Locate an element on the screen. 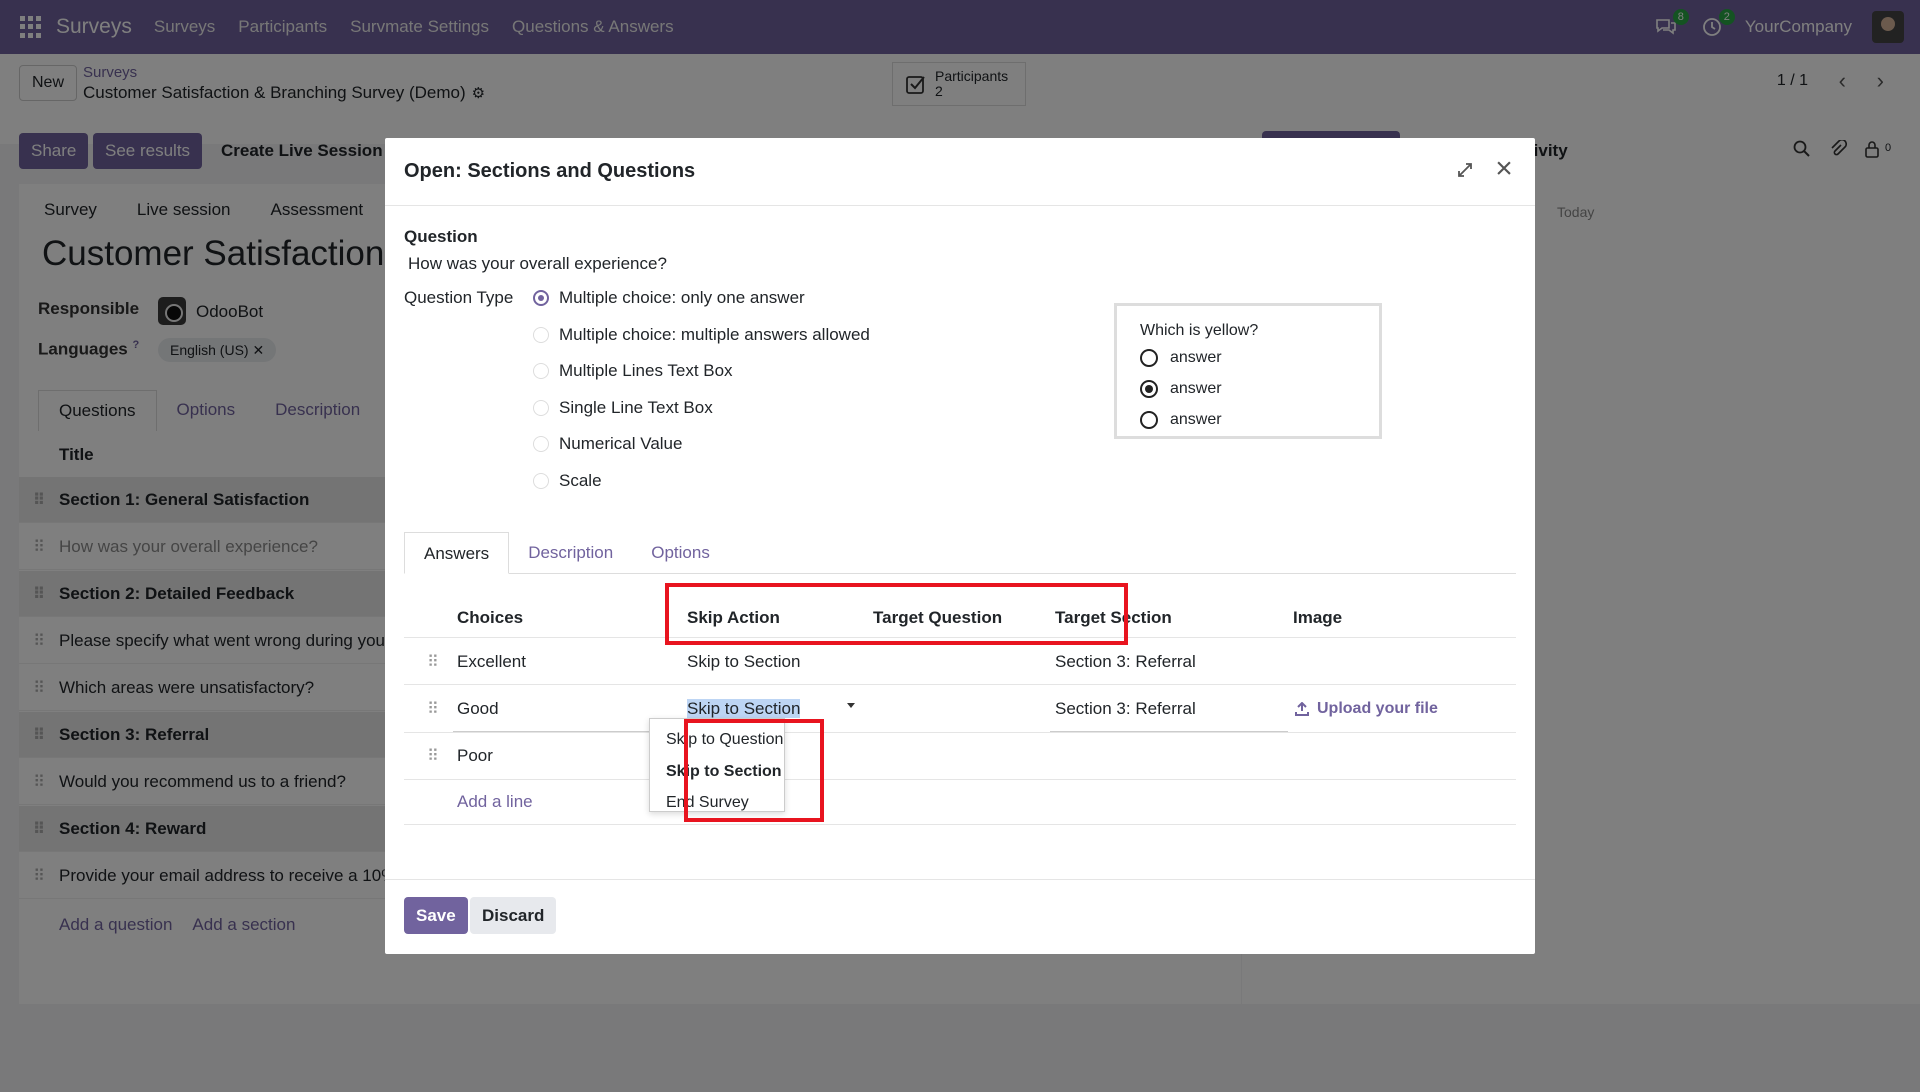 The width and height of the screenshot is (1920, 1092). highlight-box-headers is located at coordinates (896, 614).